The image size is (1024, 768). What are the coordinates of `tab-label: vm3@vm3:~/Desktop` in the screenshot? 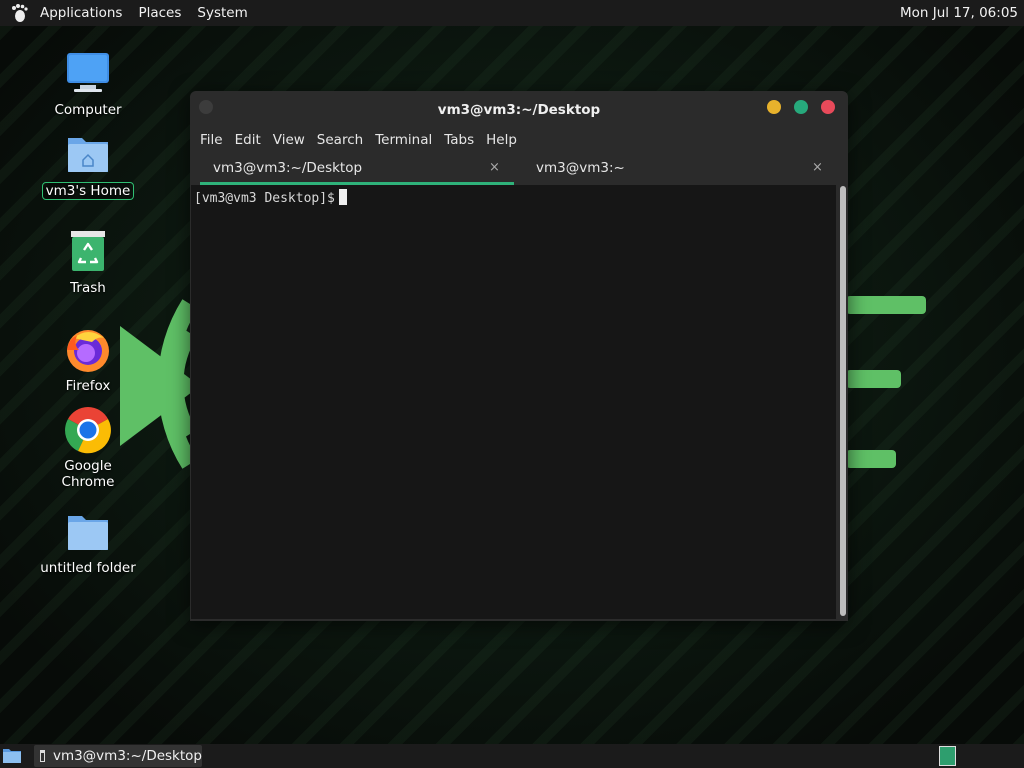 It's located at (288, 168).